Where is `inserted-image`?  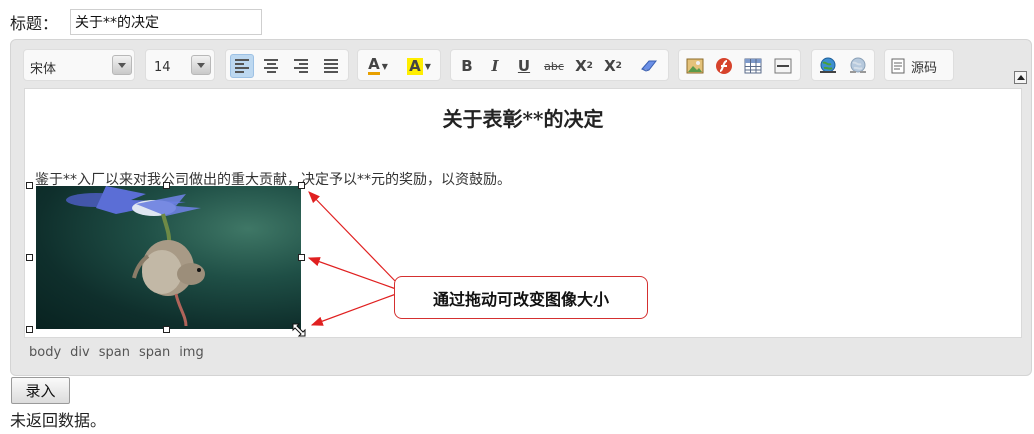
inserted-image is located at coordinates (168, 257).